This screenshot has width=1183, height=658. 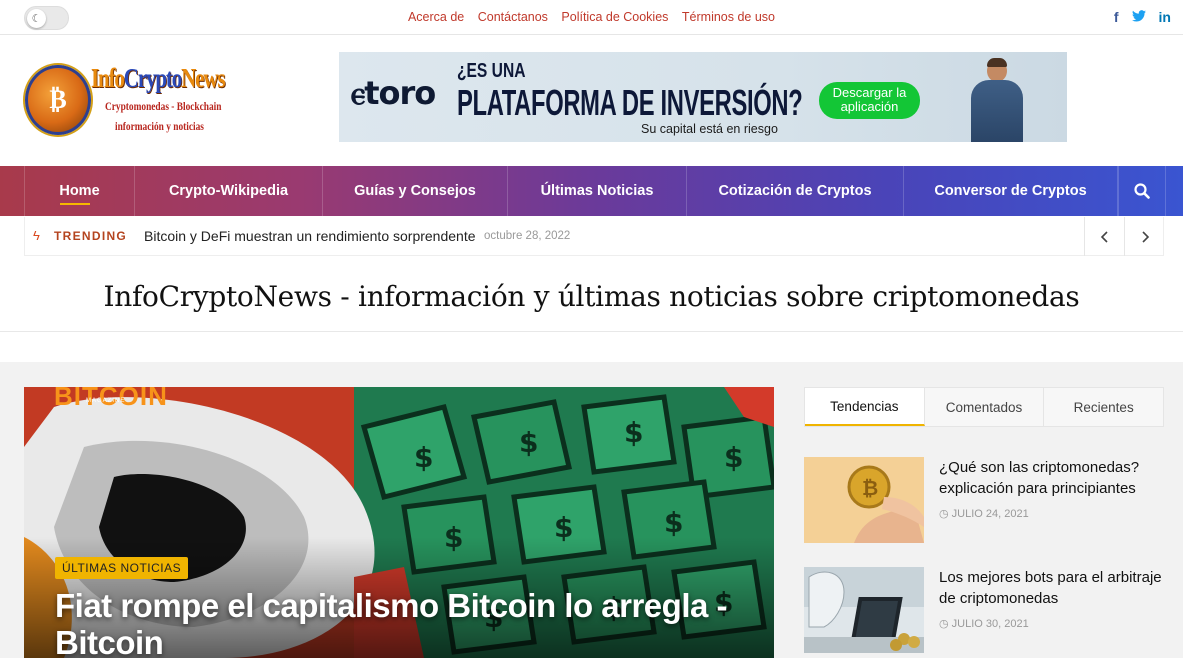 What do you see at coordinates (984, 624) in the screenshot?
I see `post-date: ◷ JULIO 30, 2021` at bounding box center [984, 624].